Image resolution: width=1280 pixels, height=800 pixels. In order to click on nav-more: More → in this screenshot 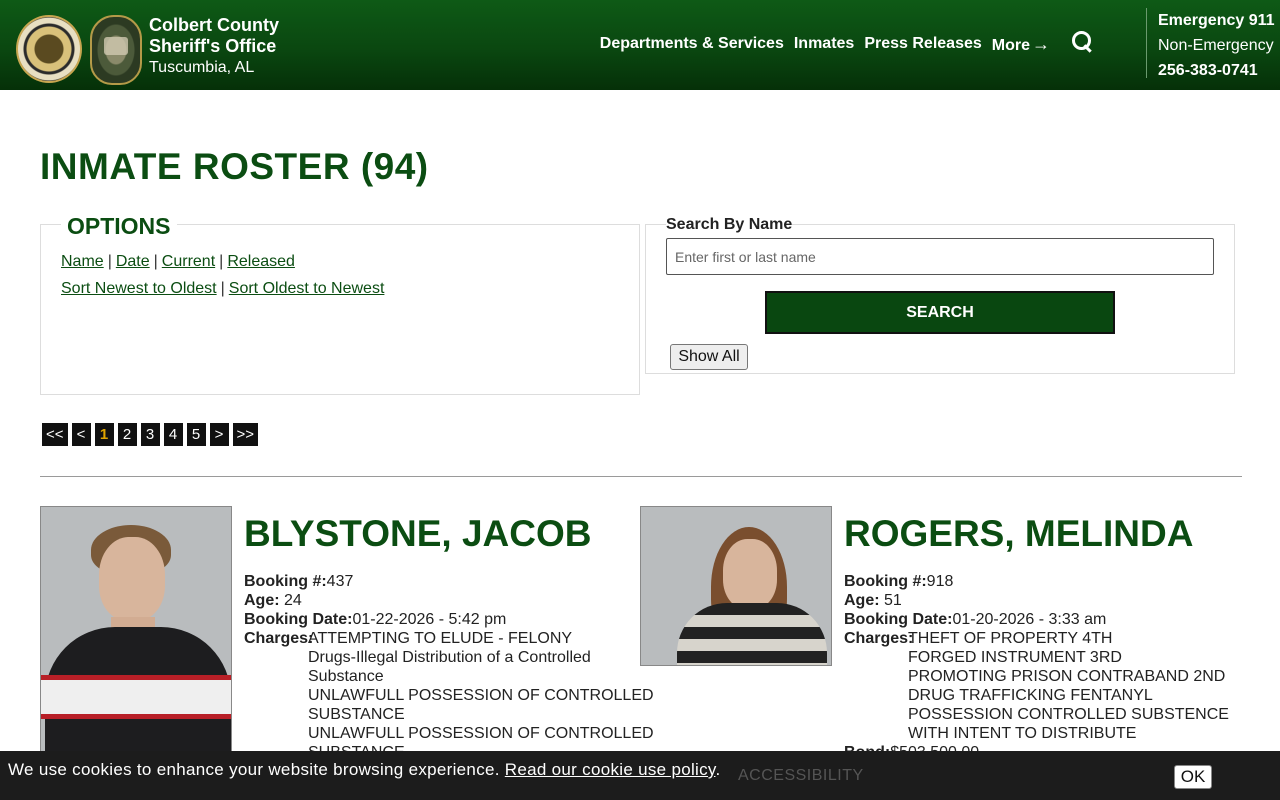, I will do `click(1021, 44)`.